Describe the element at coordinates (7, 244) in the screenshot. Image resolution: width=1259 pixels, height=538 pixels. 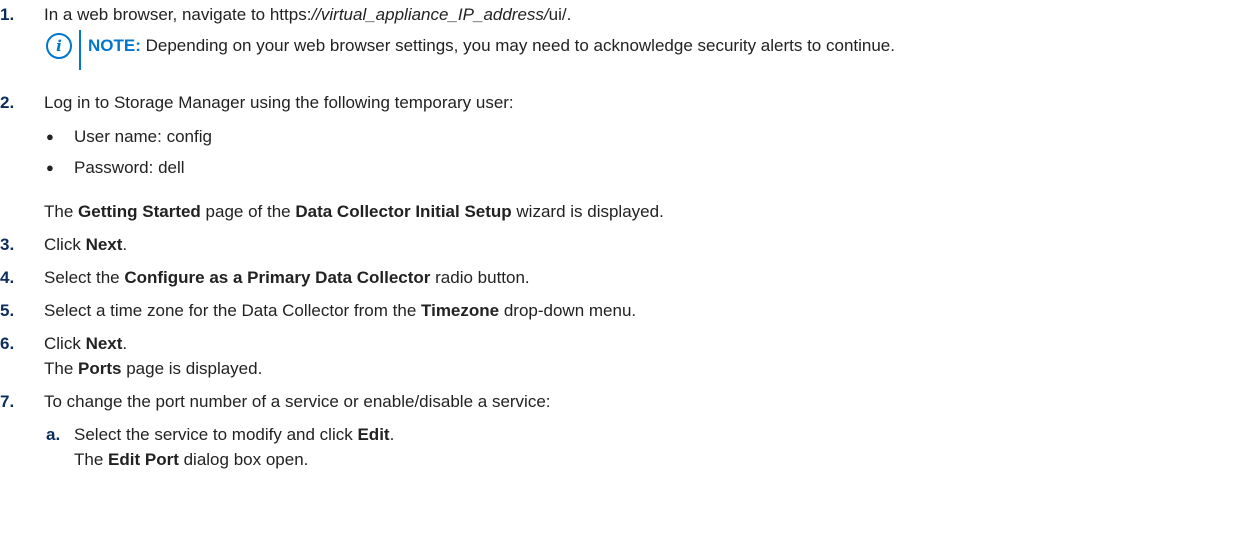
I see `step-number: 3.` at that location.